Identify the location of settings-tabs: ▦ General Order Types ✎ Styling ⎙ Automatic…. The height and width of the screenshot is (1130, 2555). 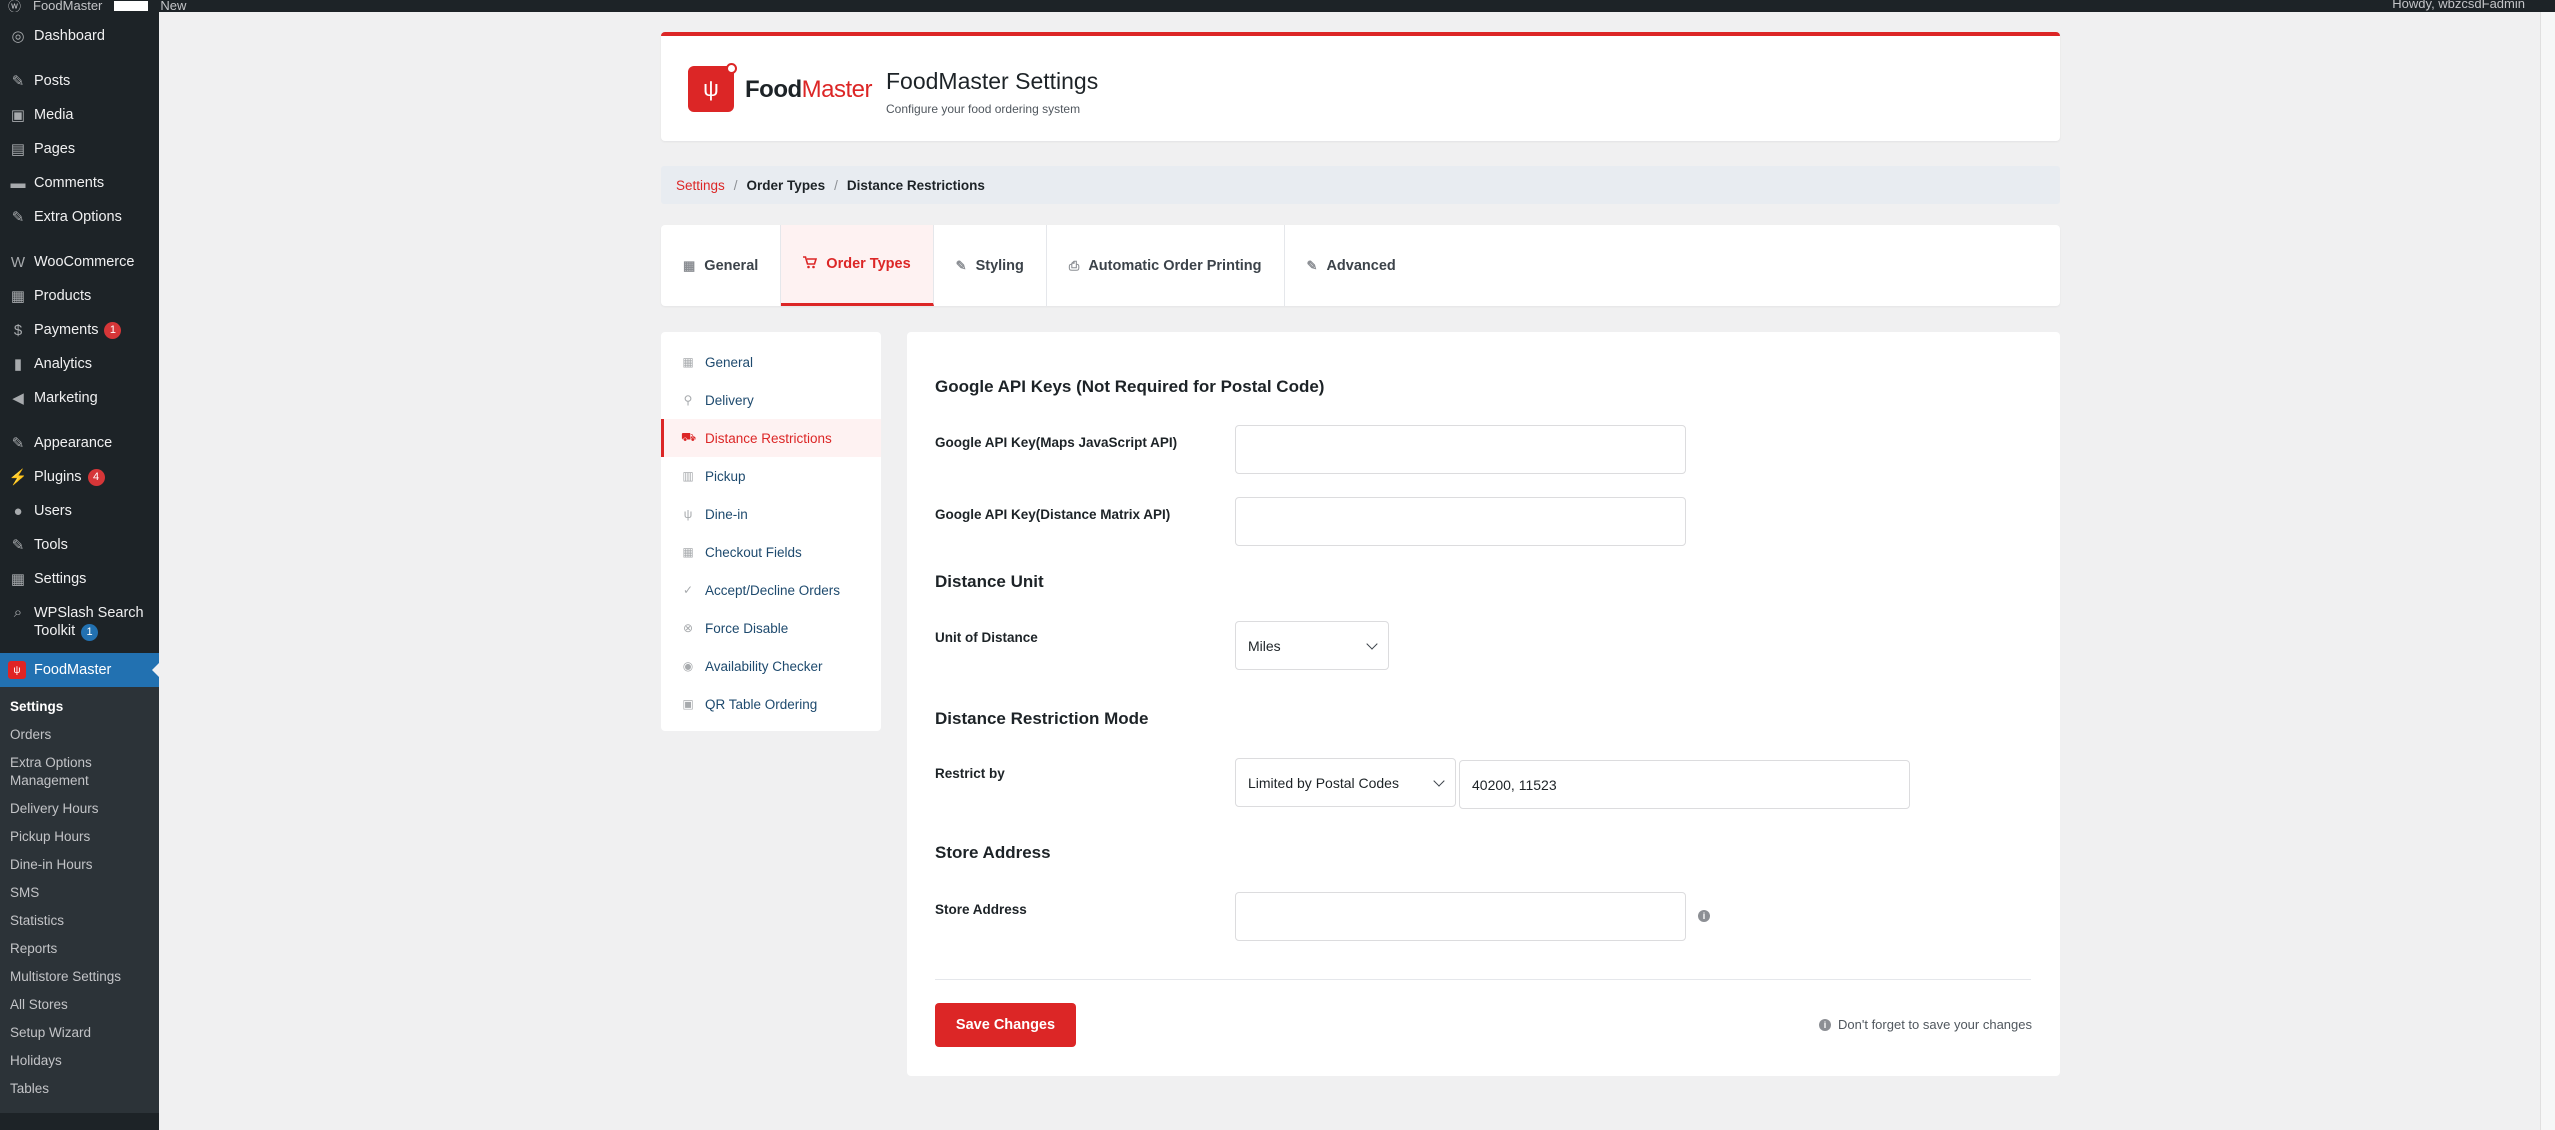
(1360, 265).